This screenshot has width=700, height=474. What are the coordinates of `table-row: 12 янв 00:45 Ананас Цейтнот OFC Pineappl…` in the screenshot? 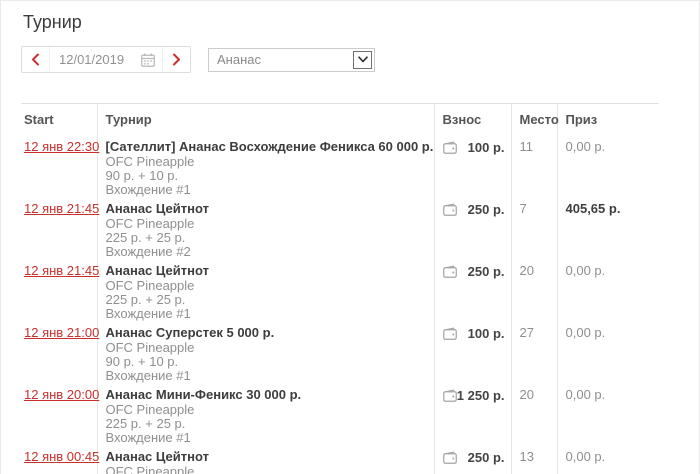 It's located at (340, 459).